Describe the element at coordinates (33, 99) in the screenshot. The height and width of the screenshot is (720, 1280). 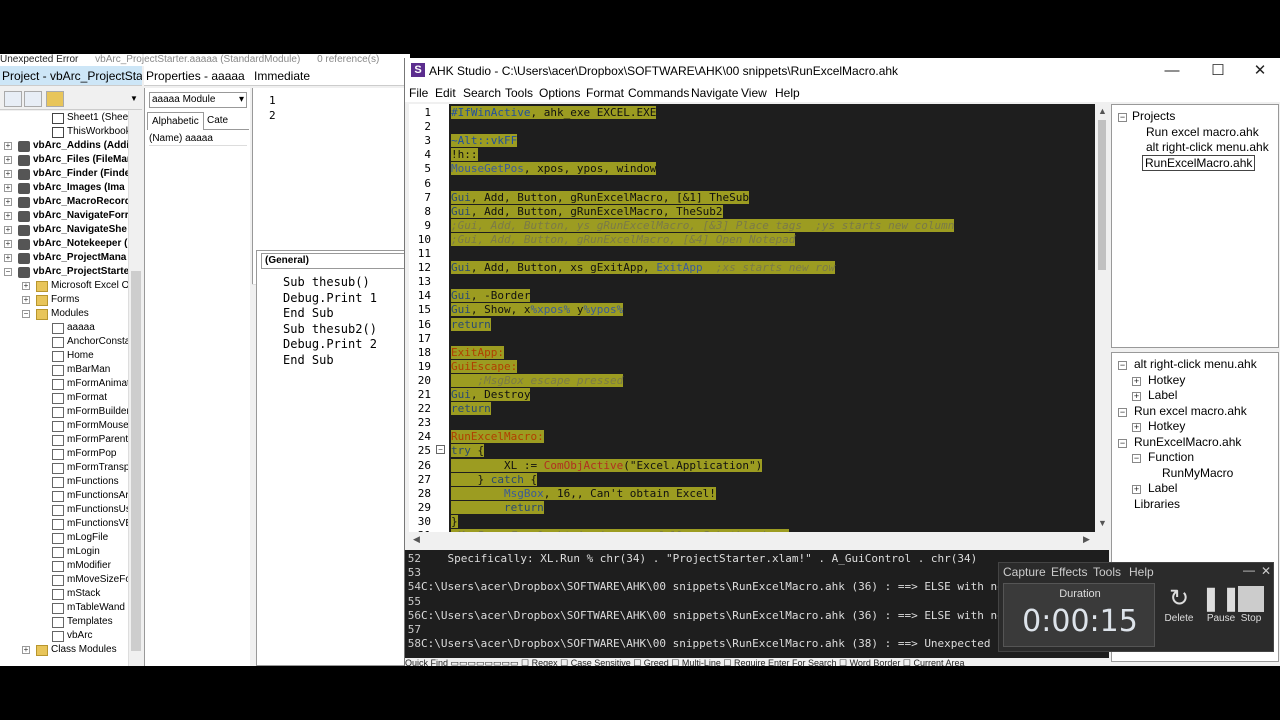
I see `view-object-icon` at that location.